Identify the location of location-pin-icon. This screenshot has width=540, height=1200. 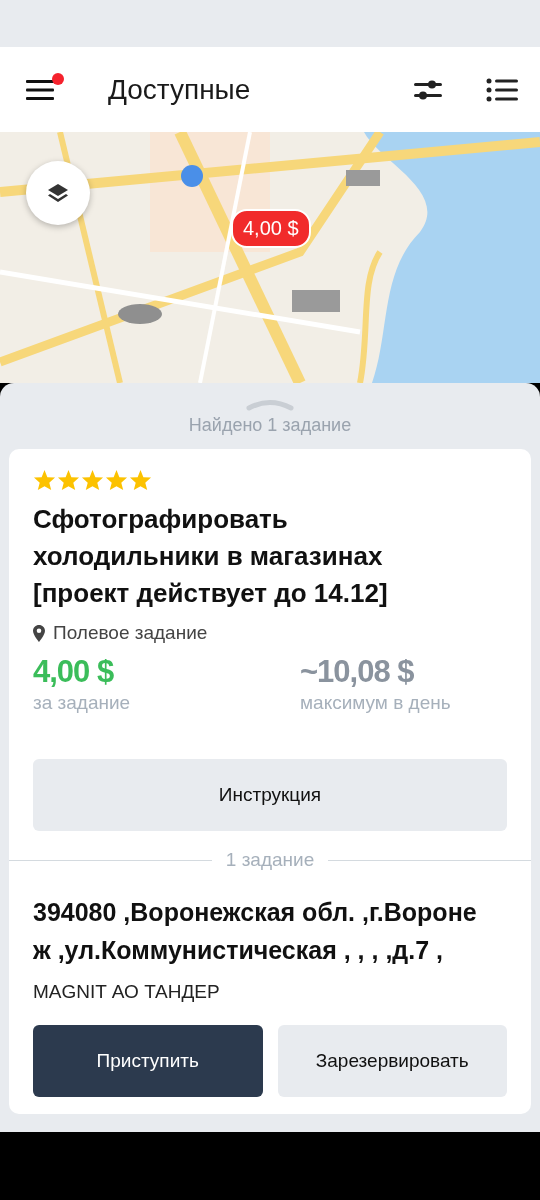
(39, 633).